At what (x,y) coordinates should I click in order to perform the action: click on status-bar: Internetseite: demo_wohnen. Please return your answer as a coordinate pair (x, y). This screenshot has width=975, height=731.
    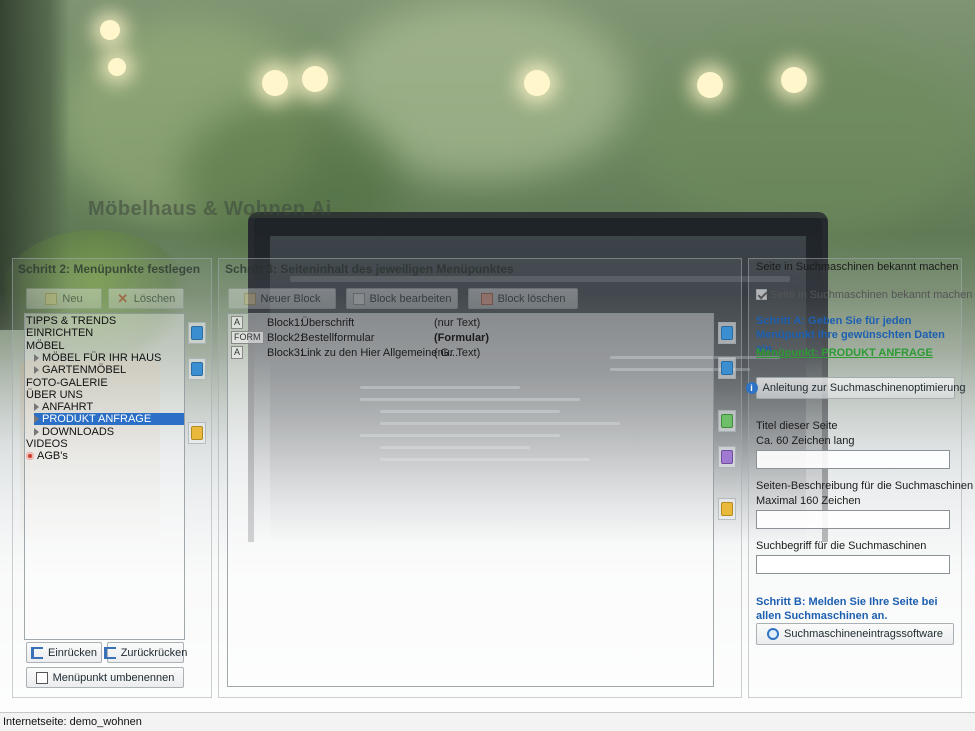
    Looking at the image, I should click on (487, 721).